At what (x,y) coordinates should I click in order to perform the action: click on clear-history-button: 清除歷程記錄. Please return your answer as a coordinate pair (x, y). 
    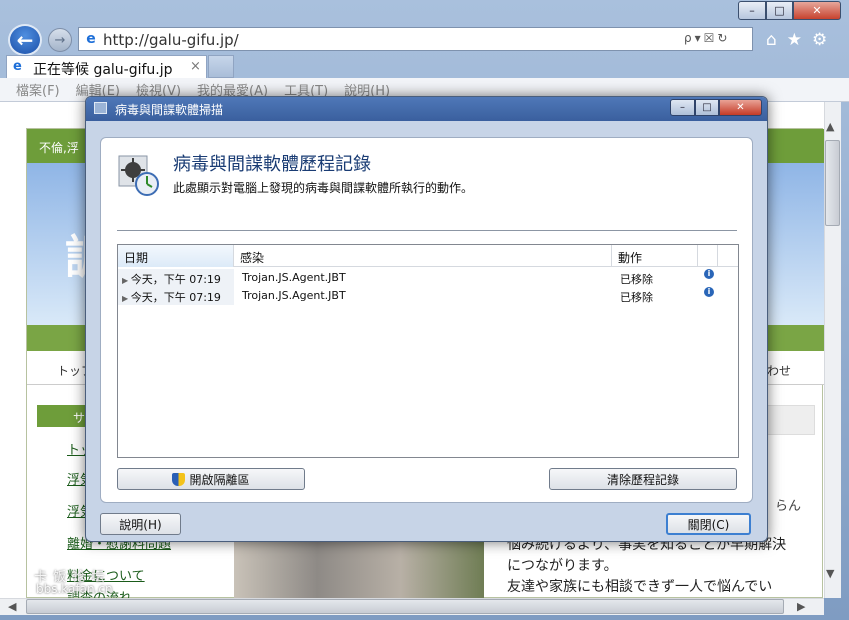
    Looking at the image, I should click on (643, 479).